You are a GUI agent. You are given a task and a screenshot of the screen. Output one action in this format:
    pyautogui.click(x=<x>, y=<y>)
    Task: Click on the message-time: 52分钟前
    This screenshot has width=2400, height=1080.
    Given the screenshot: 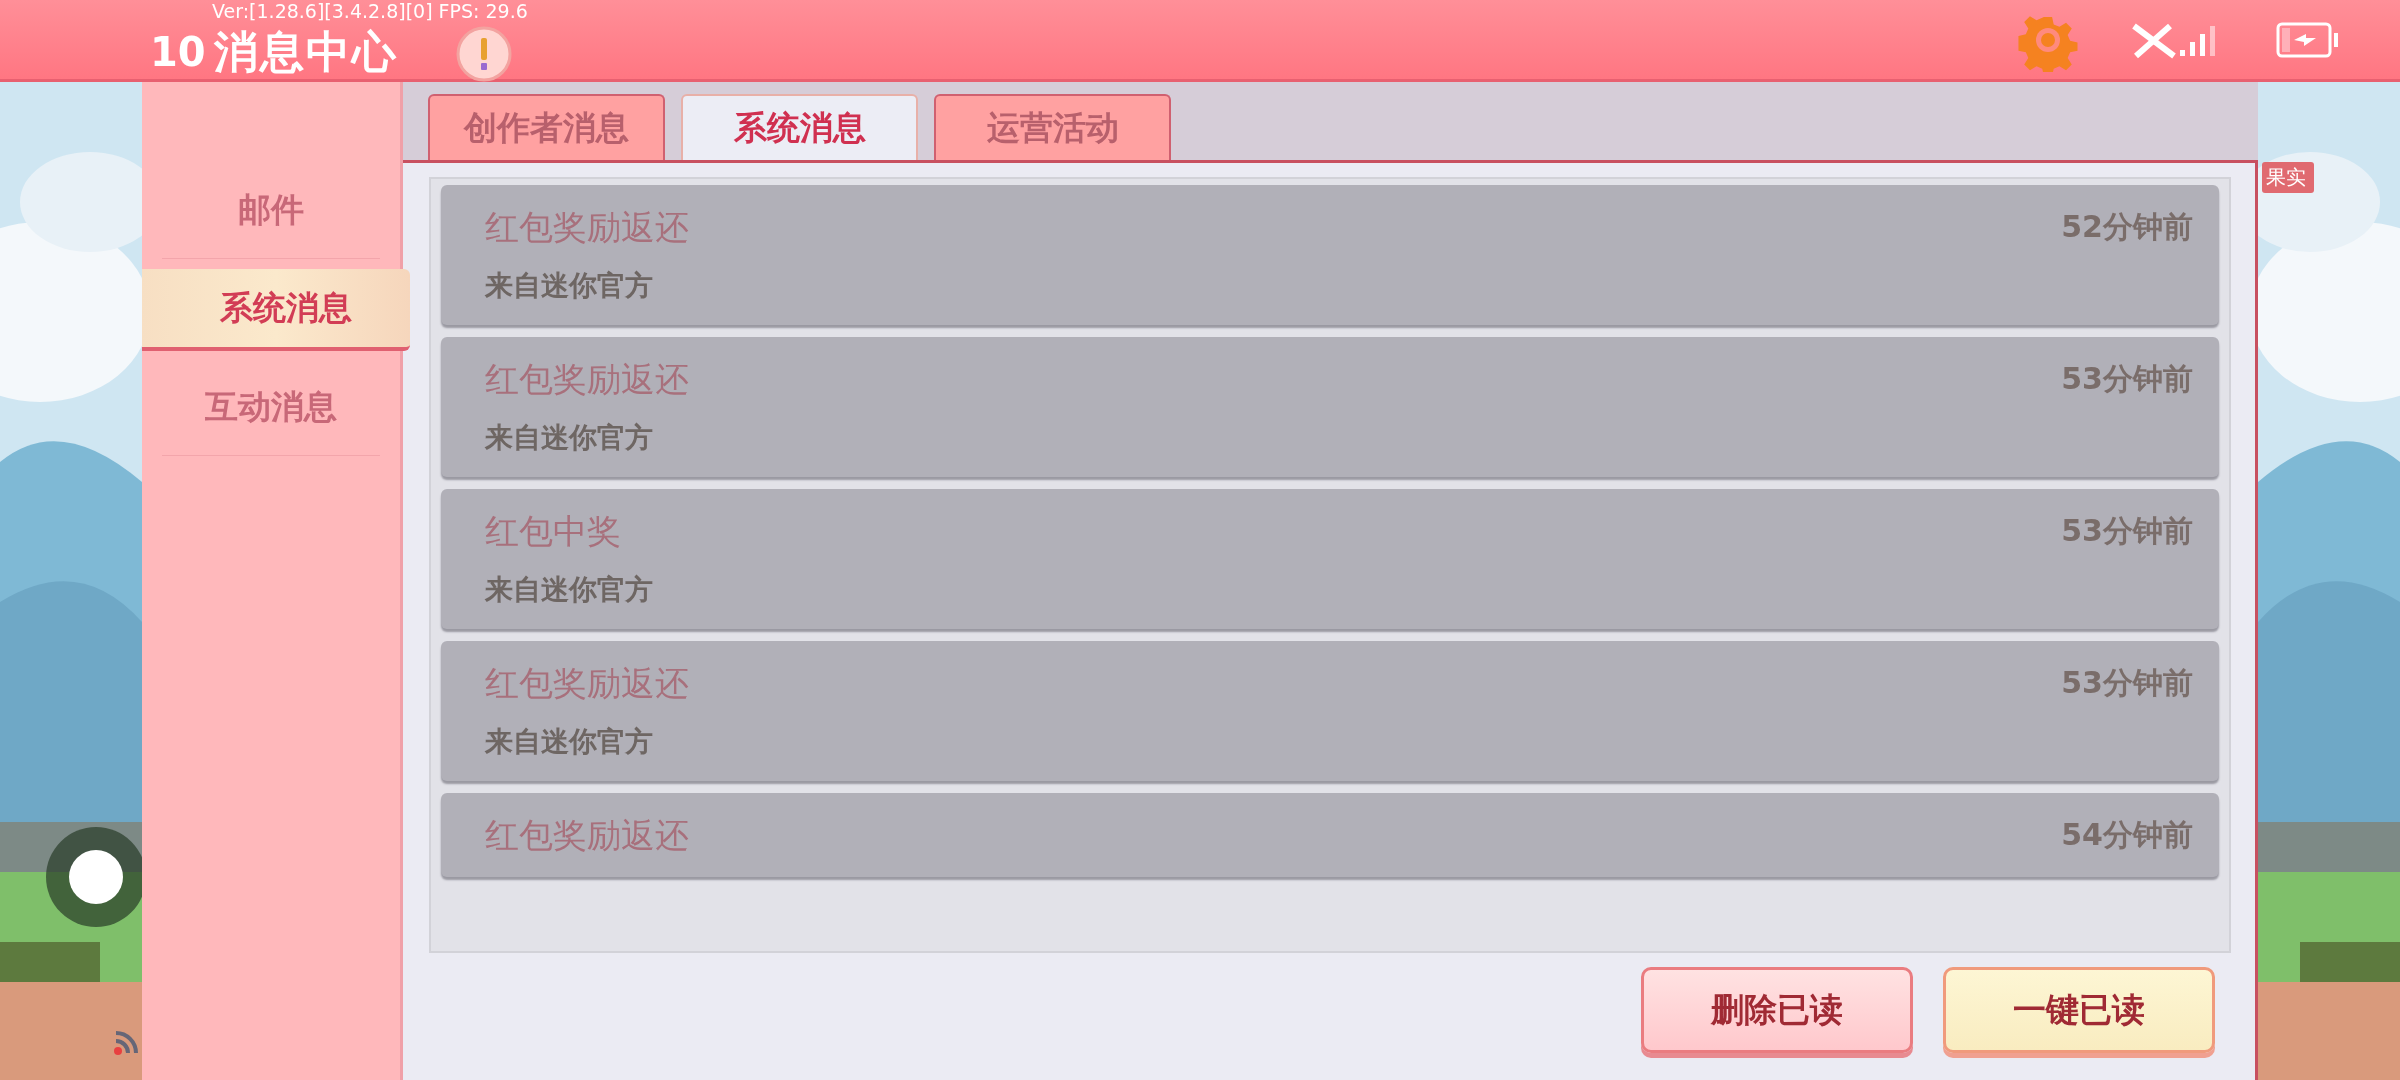 What is the action you would take?
    pyautogui.click(x=2127, y=227)
    